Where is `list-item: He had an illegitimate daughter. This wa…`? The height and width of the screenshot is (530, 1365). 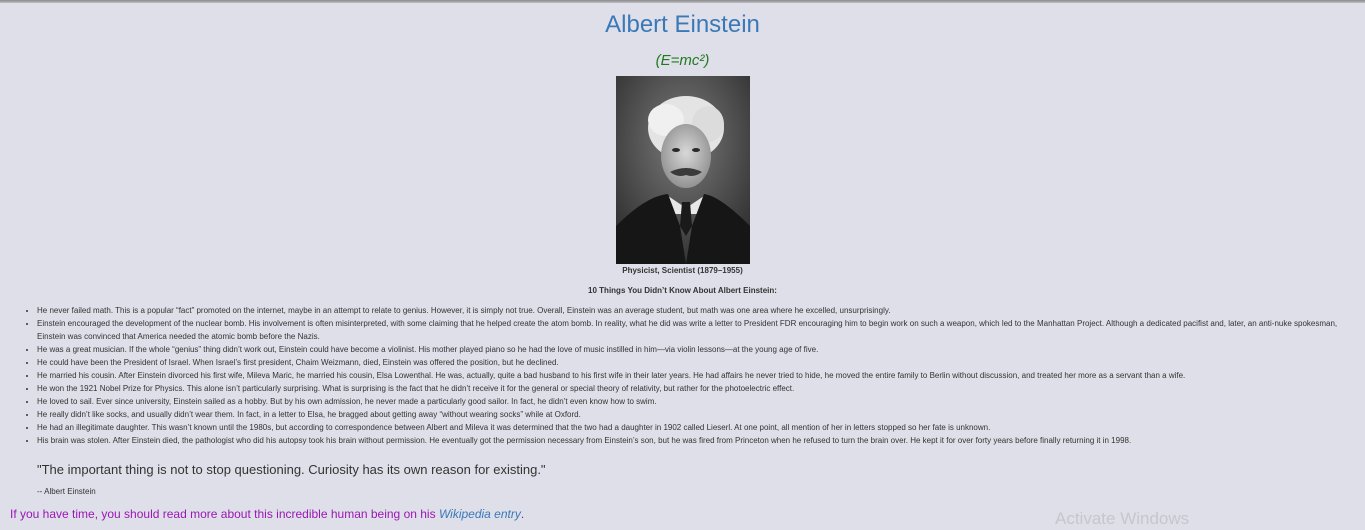 list-item: He had an illegitimate daughter. This wa… is located at coordinates (698, 427).